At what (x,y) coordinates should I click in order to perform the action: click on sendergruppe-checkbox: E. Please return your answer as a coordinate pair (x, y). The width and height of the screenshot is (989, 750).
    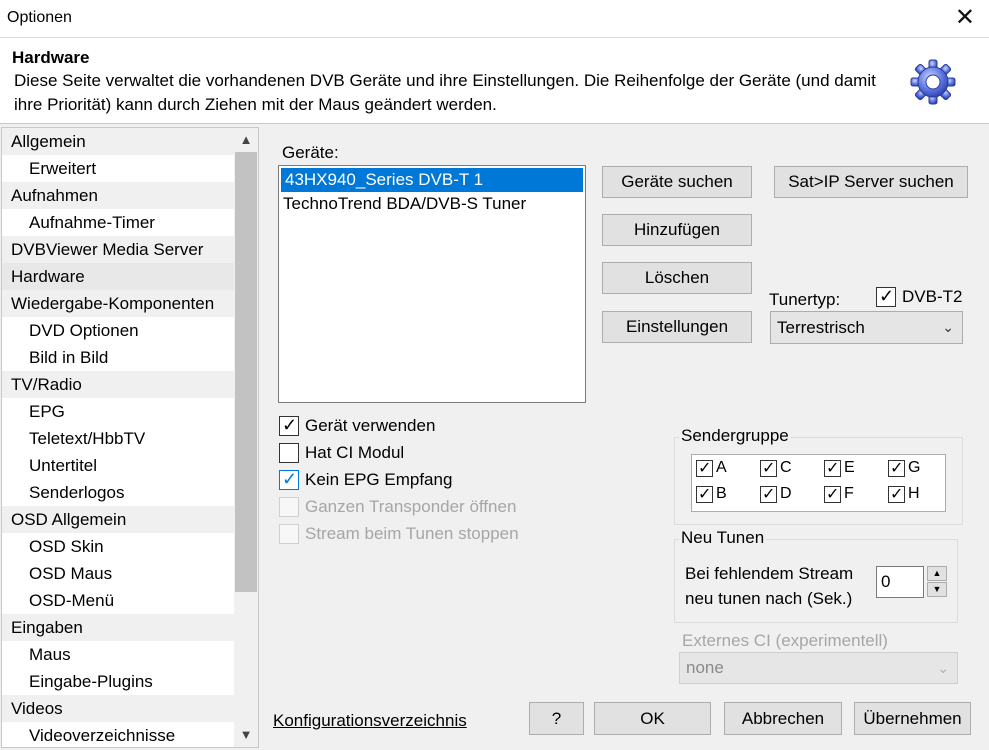
    Looking at the image, I should click on (839, 468).